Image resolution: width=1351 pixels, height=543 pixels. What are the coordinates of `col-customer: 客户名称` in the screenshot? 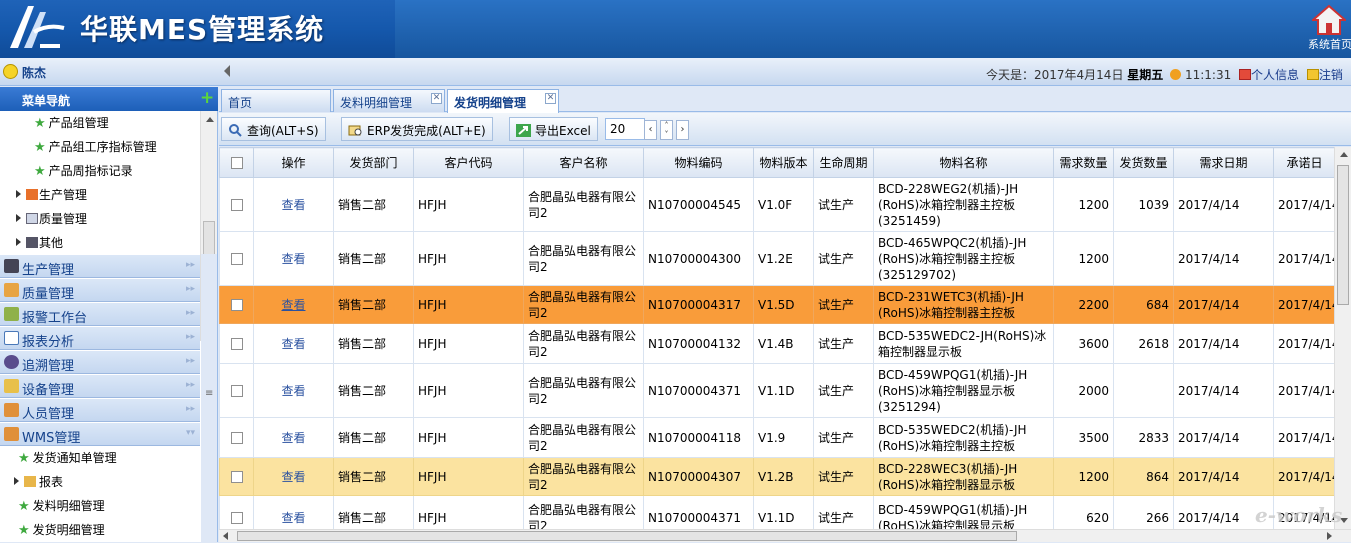 It's located at (583, 162).